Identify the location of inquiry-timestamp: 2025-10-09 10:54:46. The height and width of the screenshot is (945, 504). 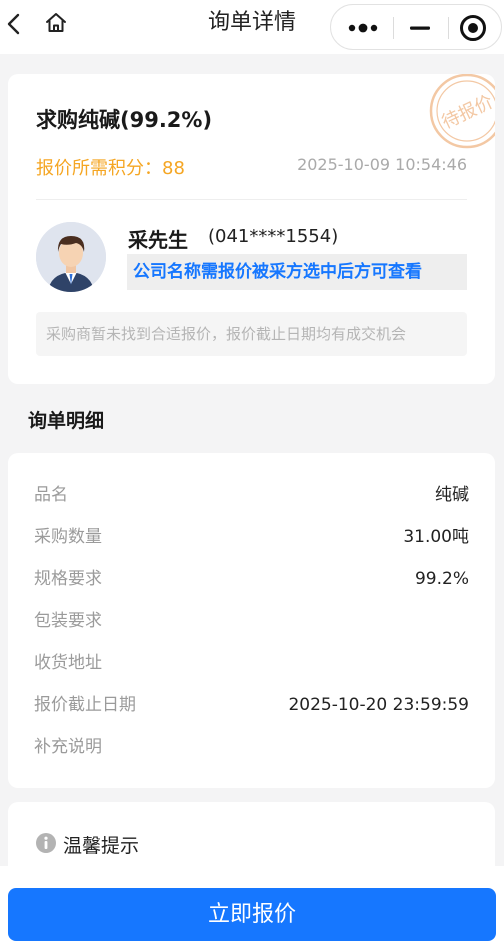
(382, 164).